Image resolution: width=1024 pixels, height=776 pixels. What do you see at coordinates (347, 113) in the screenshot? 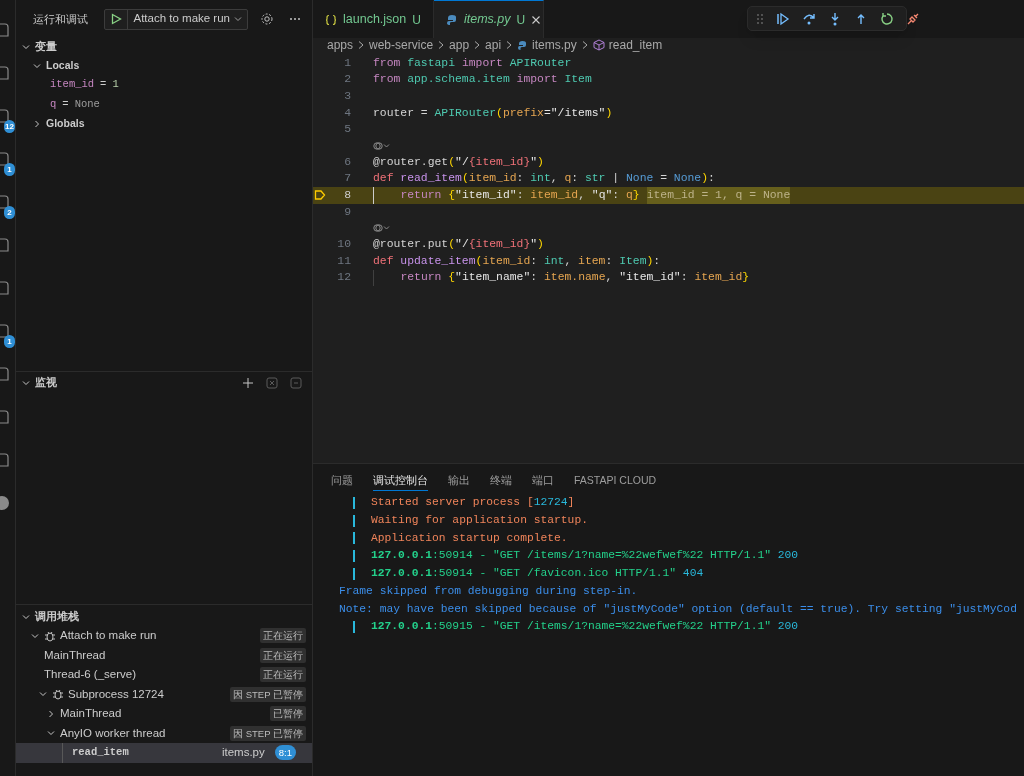
I see `line-number: 4` at bounding box center [347, 113].